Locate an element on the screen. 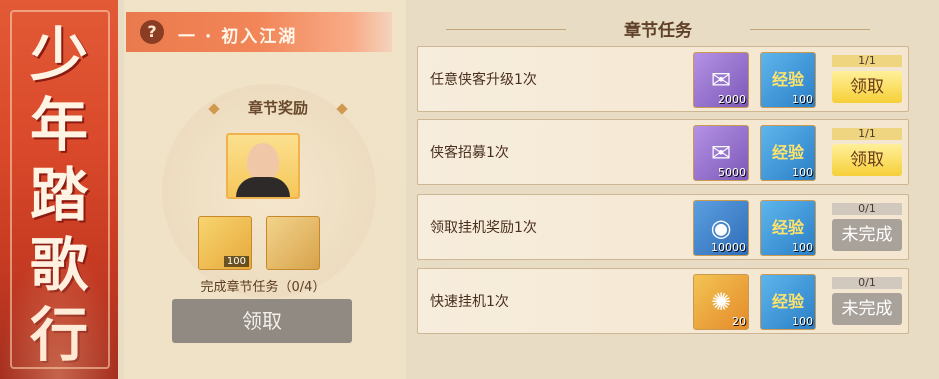  task-row: 快速挂机1次 ✺ 20 经验 100 0/1 未完成 is located at coordinates (663, 301).